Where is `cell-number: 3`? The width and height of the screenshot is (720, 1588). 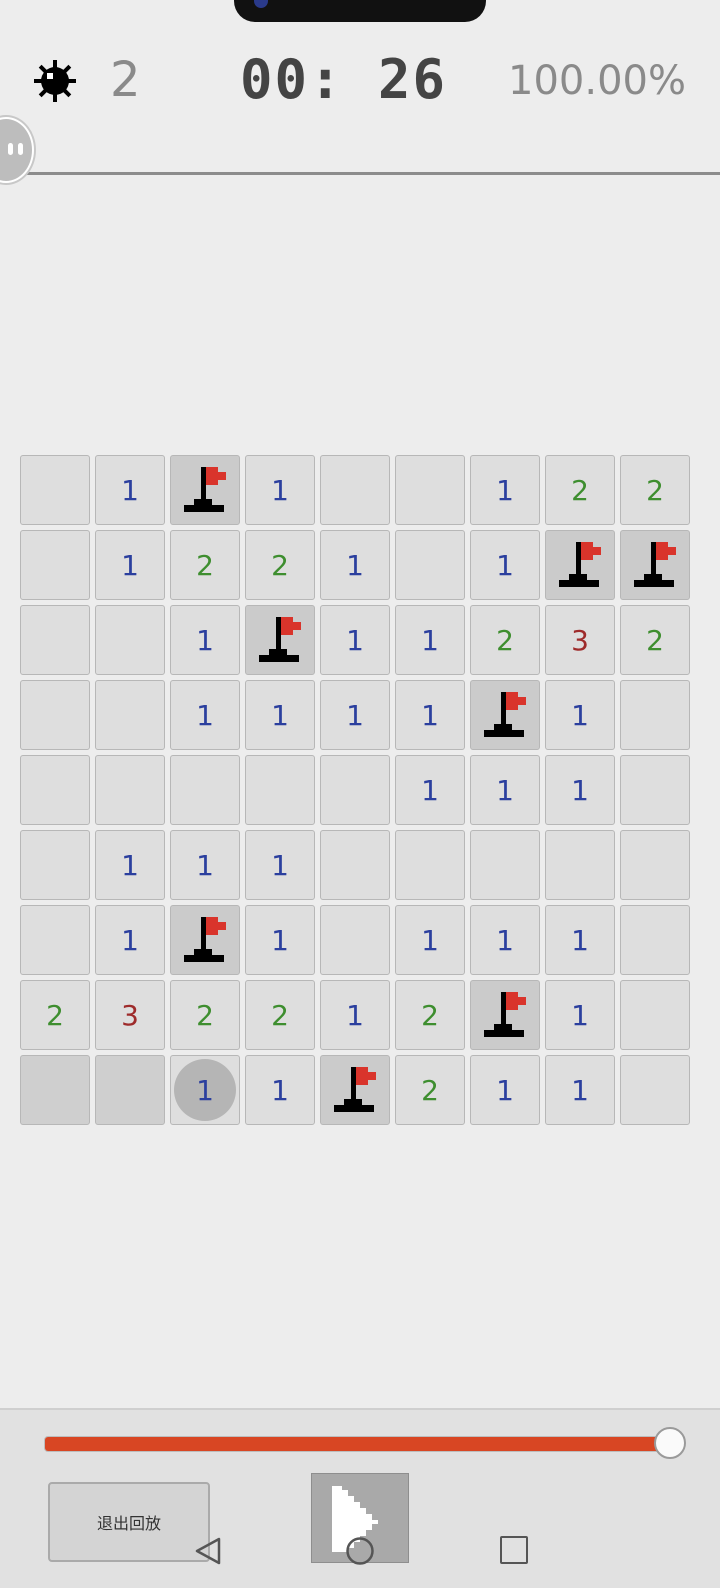
cell-number: 3 is located at coordinates (130, 1015).